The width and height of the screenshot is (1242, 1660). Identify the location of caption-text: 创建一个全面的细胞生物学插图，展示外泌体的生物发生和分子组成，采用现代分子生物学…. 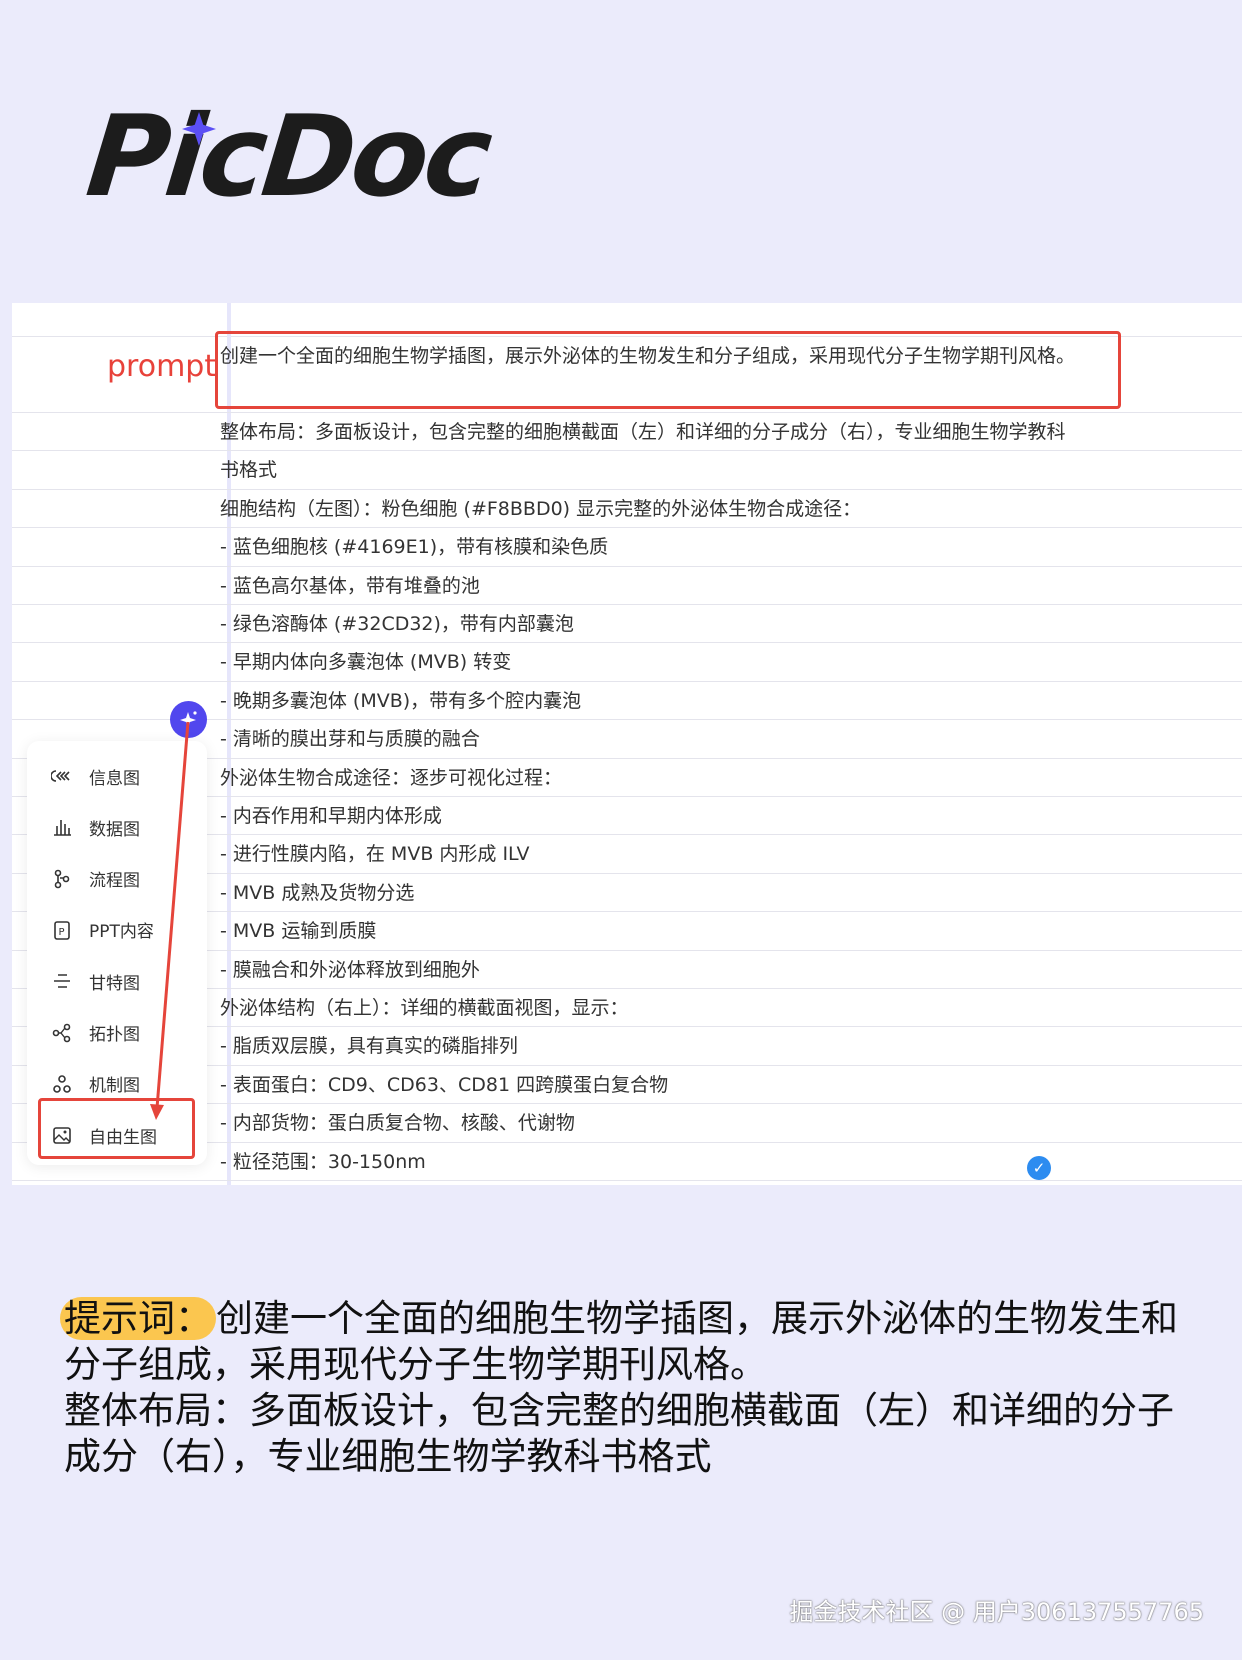
(621, 1341).